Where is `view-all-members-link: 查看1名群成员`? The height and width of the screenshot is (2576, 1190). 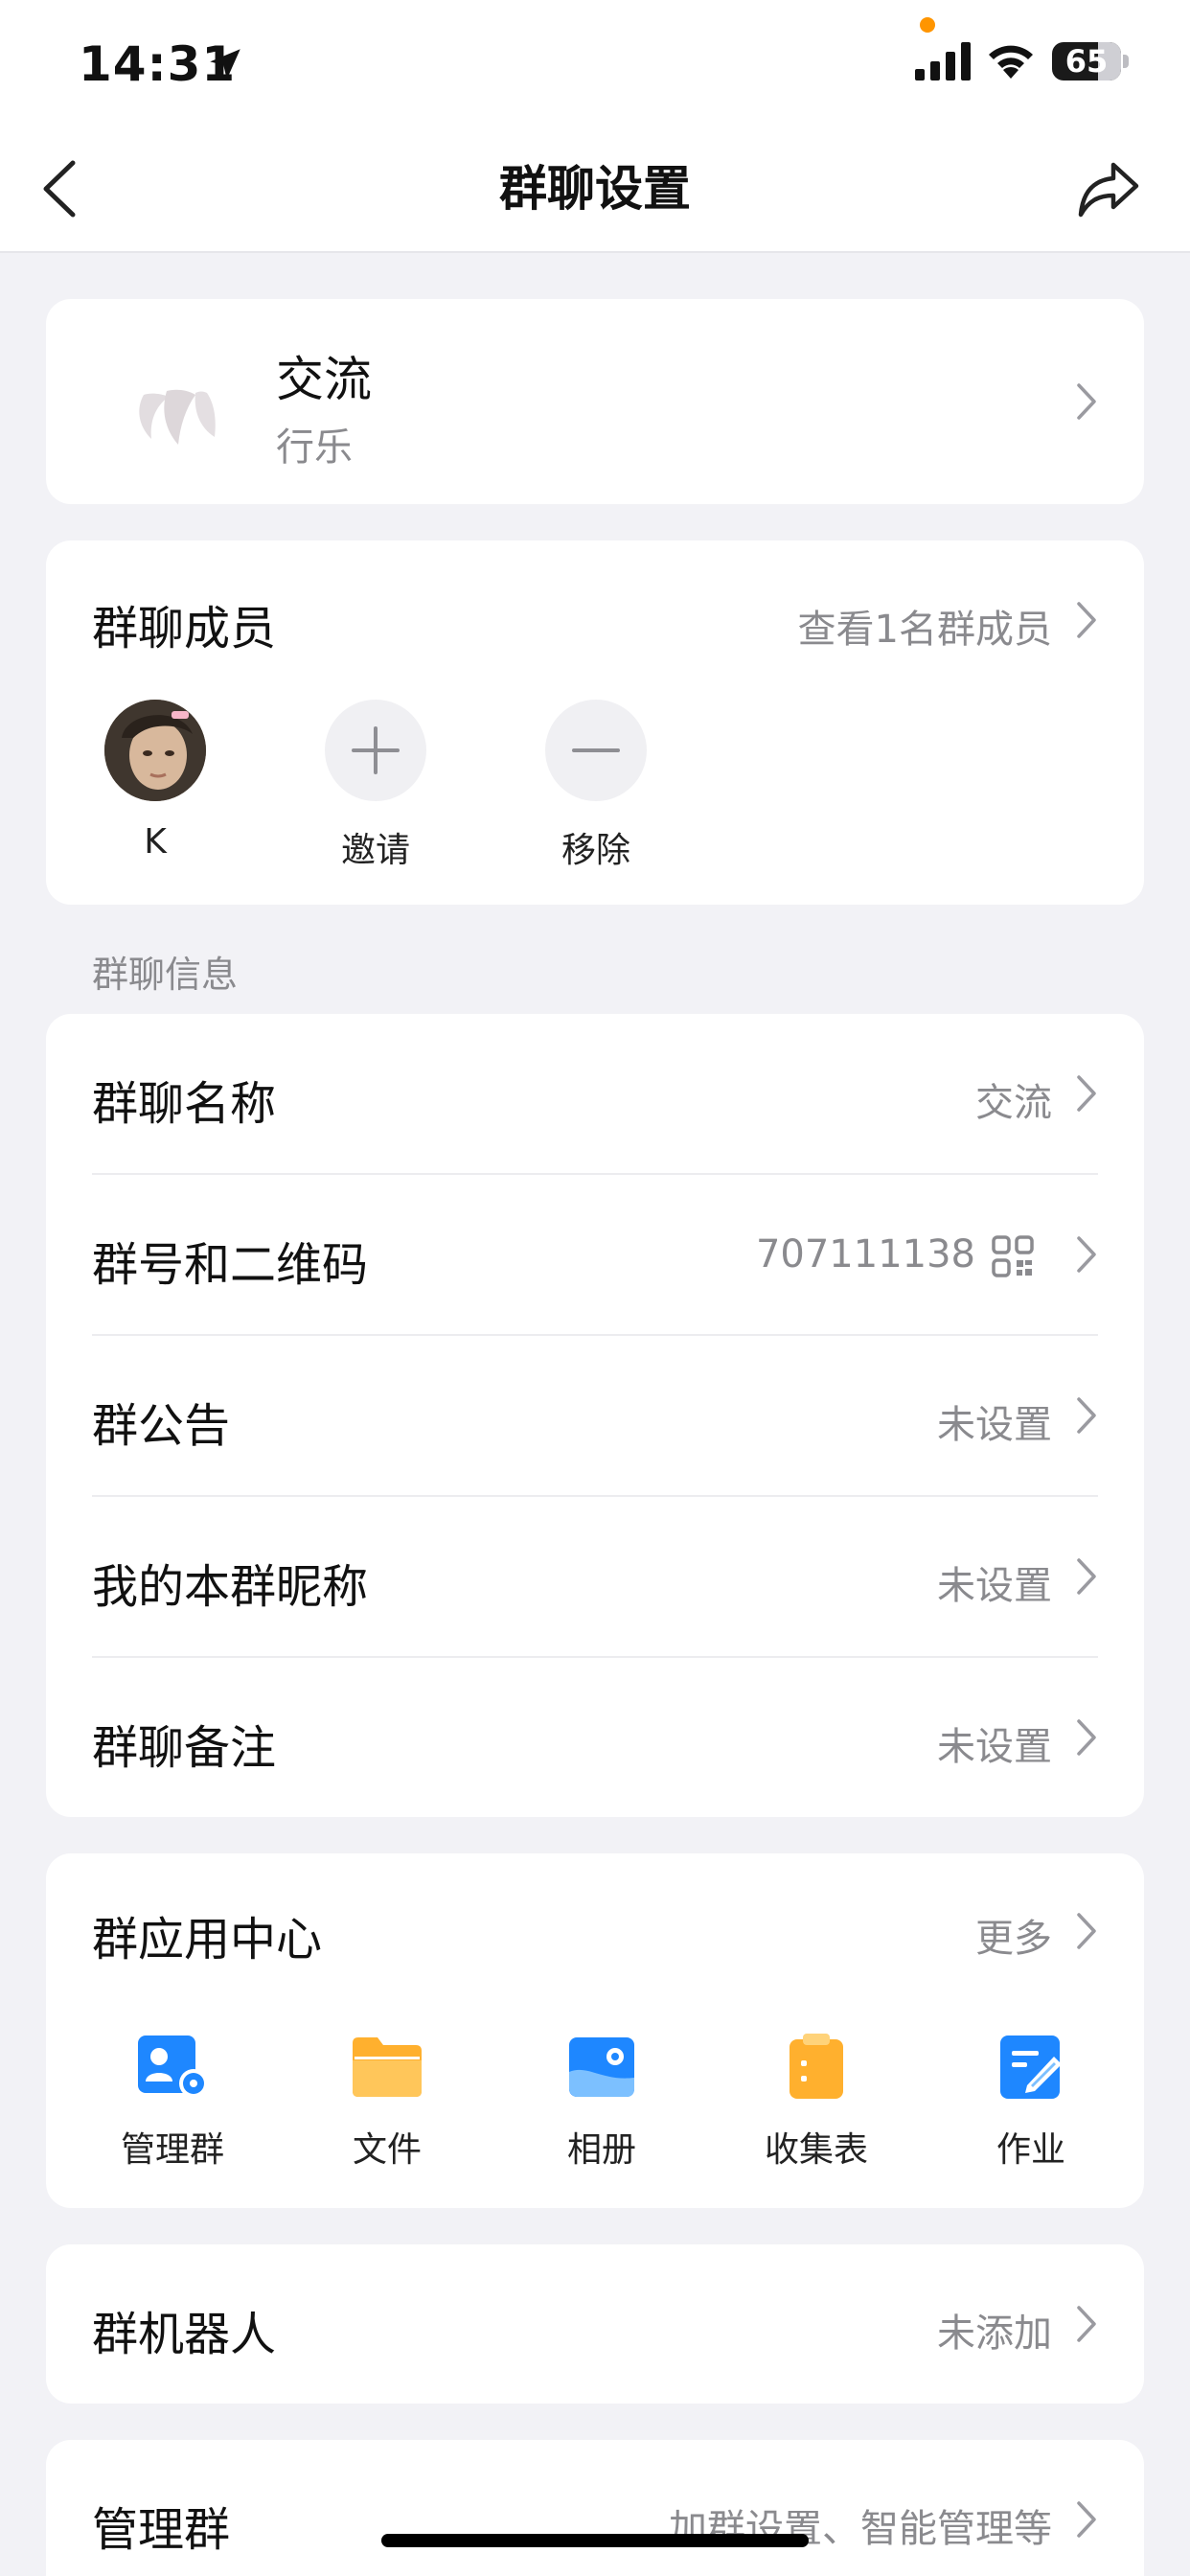 view-all-members-link: 查看1名群成员 is located at coordinates (925, 626).